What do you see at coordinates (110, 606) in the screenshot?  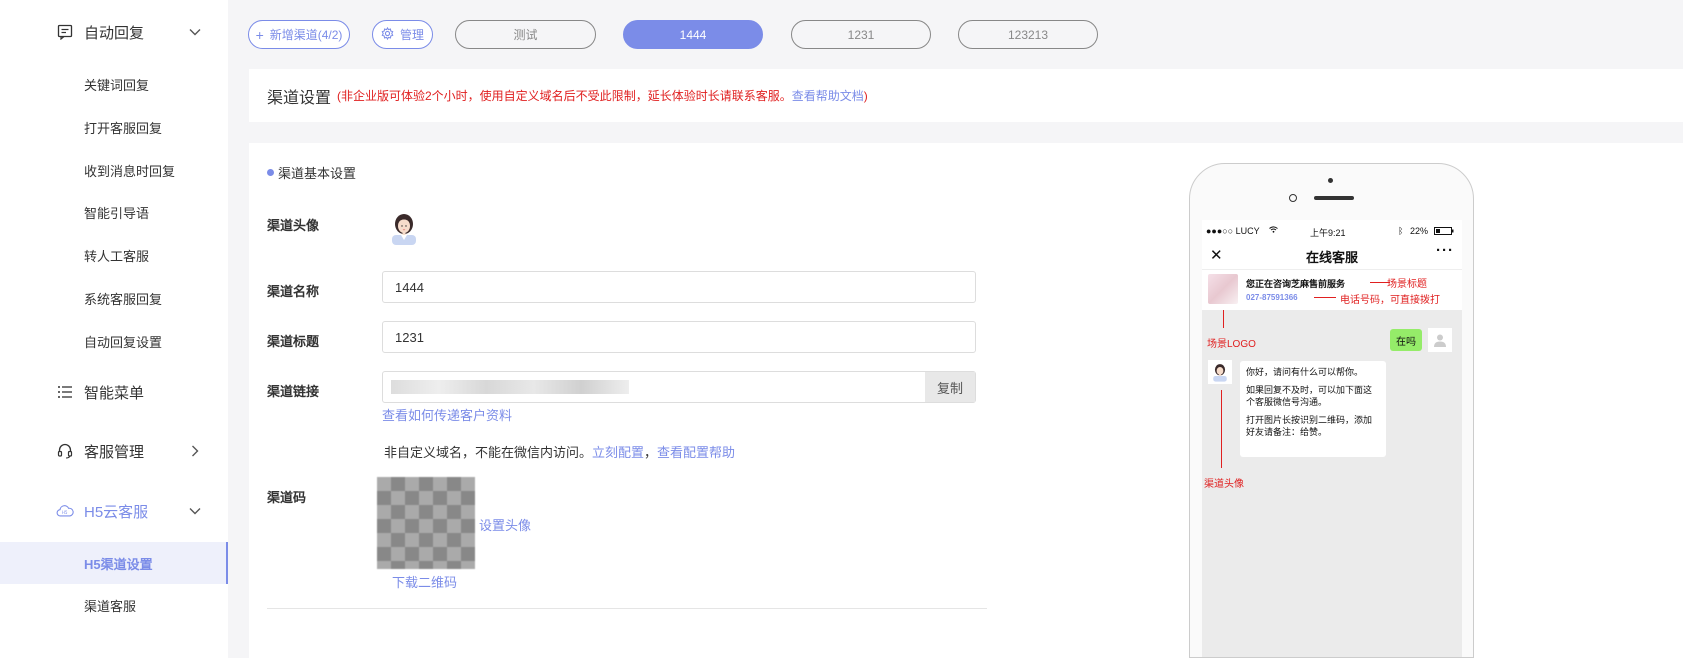 I see `sidebar-item-label: 渠道客服` at bounding box center [110, 606].